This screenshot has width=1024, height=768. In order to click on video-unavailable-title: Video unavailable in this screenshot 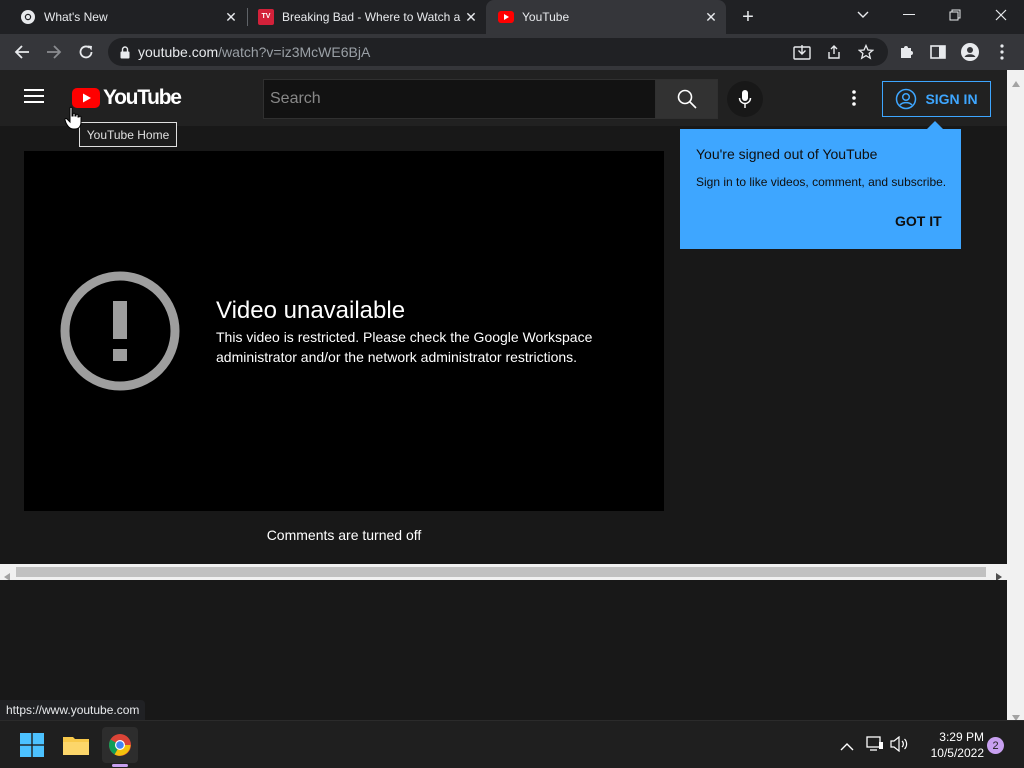, I will do `click(311, 310)`.